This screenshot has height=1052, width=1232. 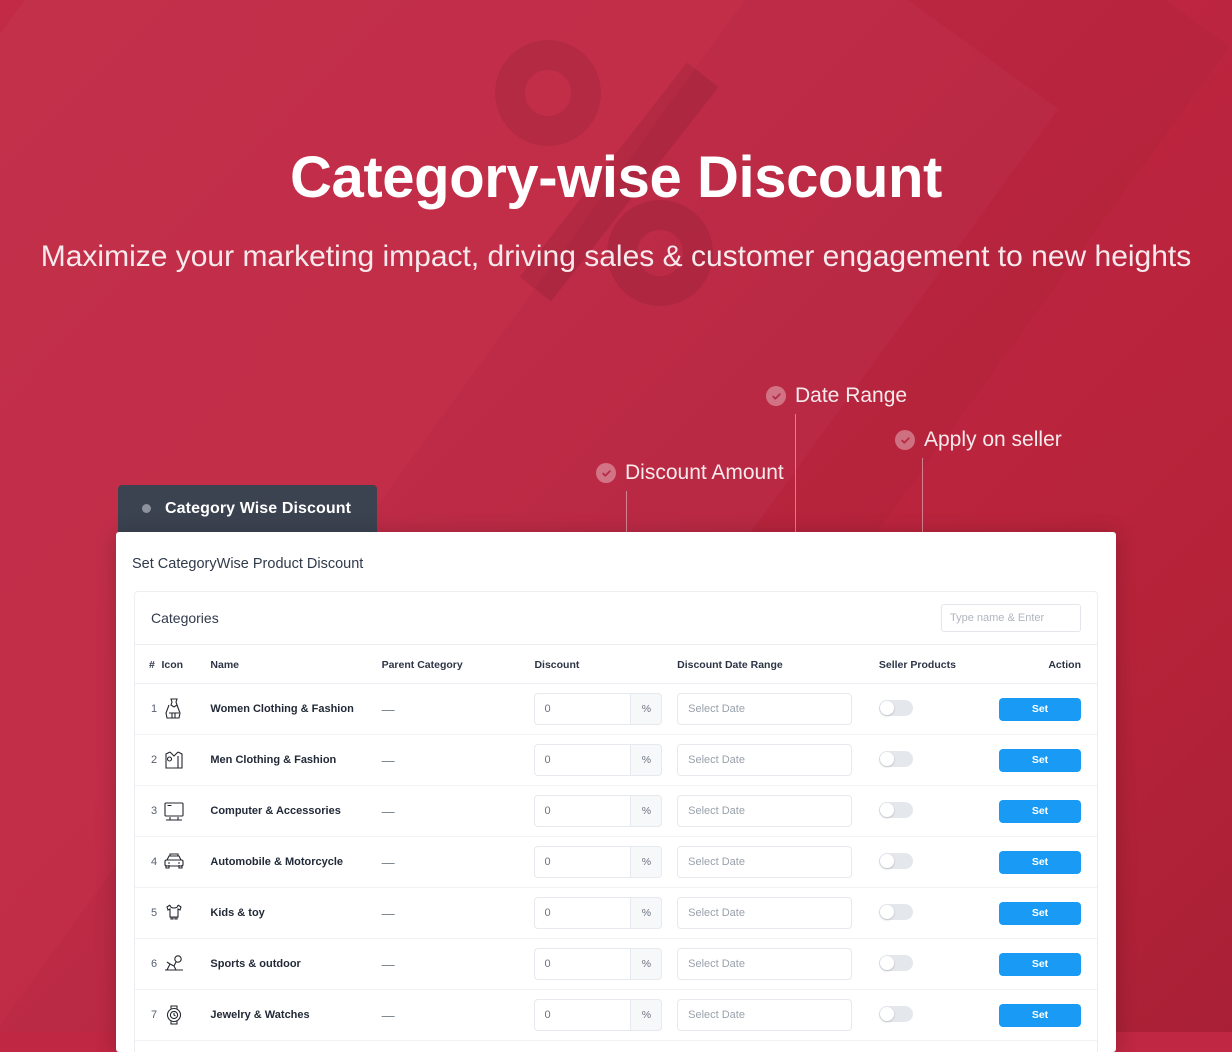 What do you see at coordinates (1011, 618) in the screenshot?
I see `search-input` at bounding box center [1011, 618].